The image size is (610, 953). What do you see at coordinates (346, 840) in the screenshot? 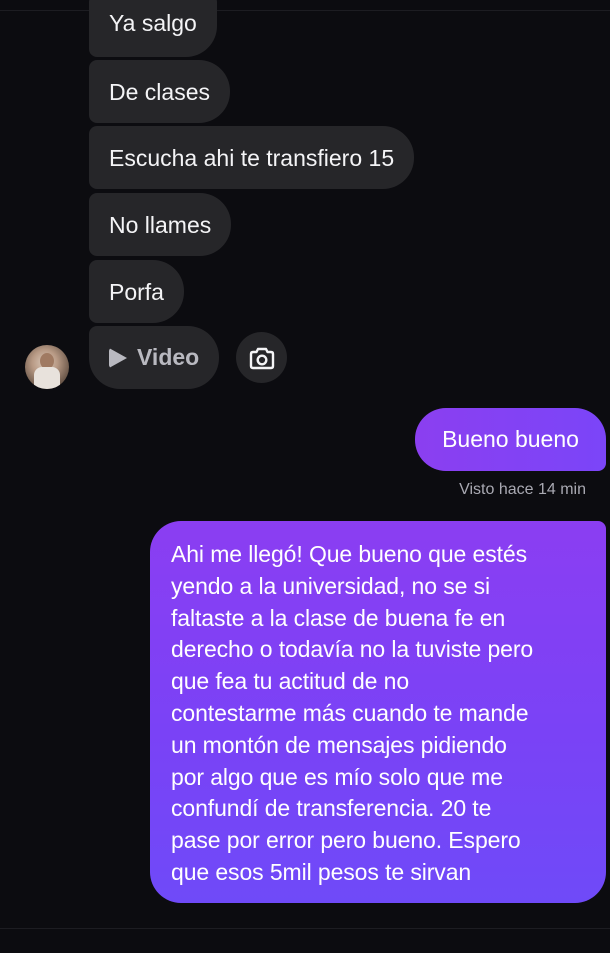
I see `message-line: pase por error pero bueno. Espero` at bounding box center [346, 840].